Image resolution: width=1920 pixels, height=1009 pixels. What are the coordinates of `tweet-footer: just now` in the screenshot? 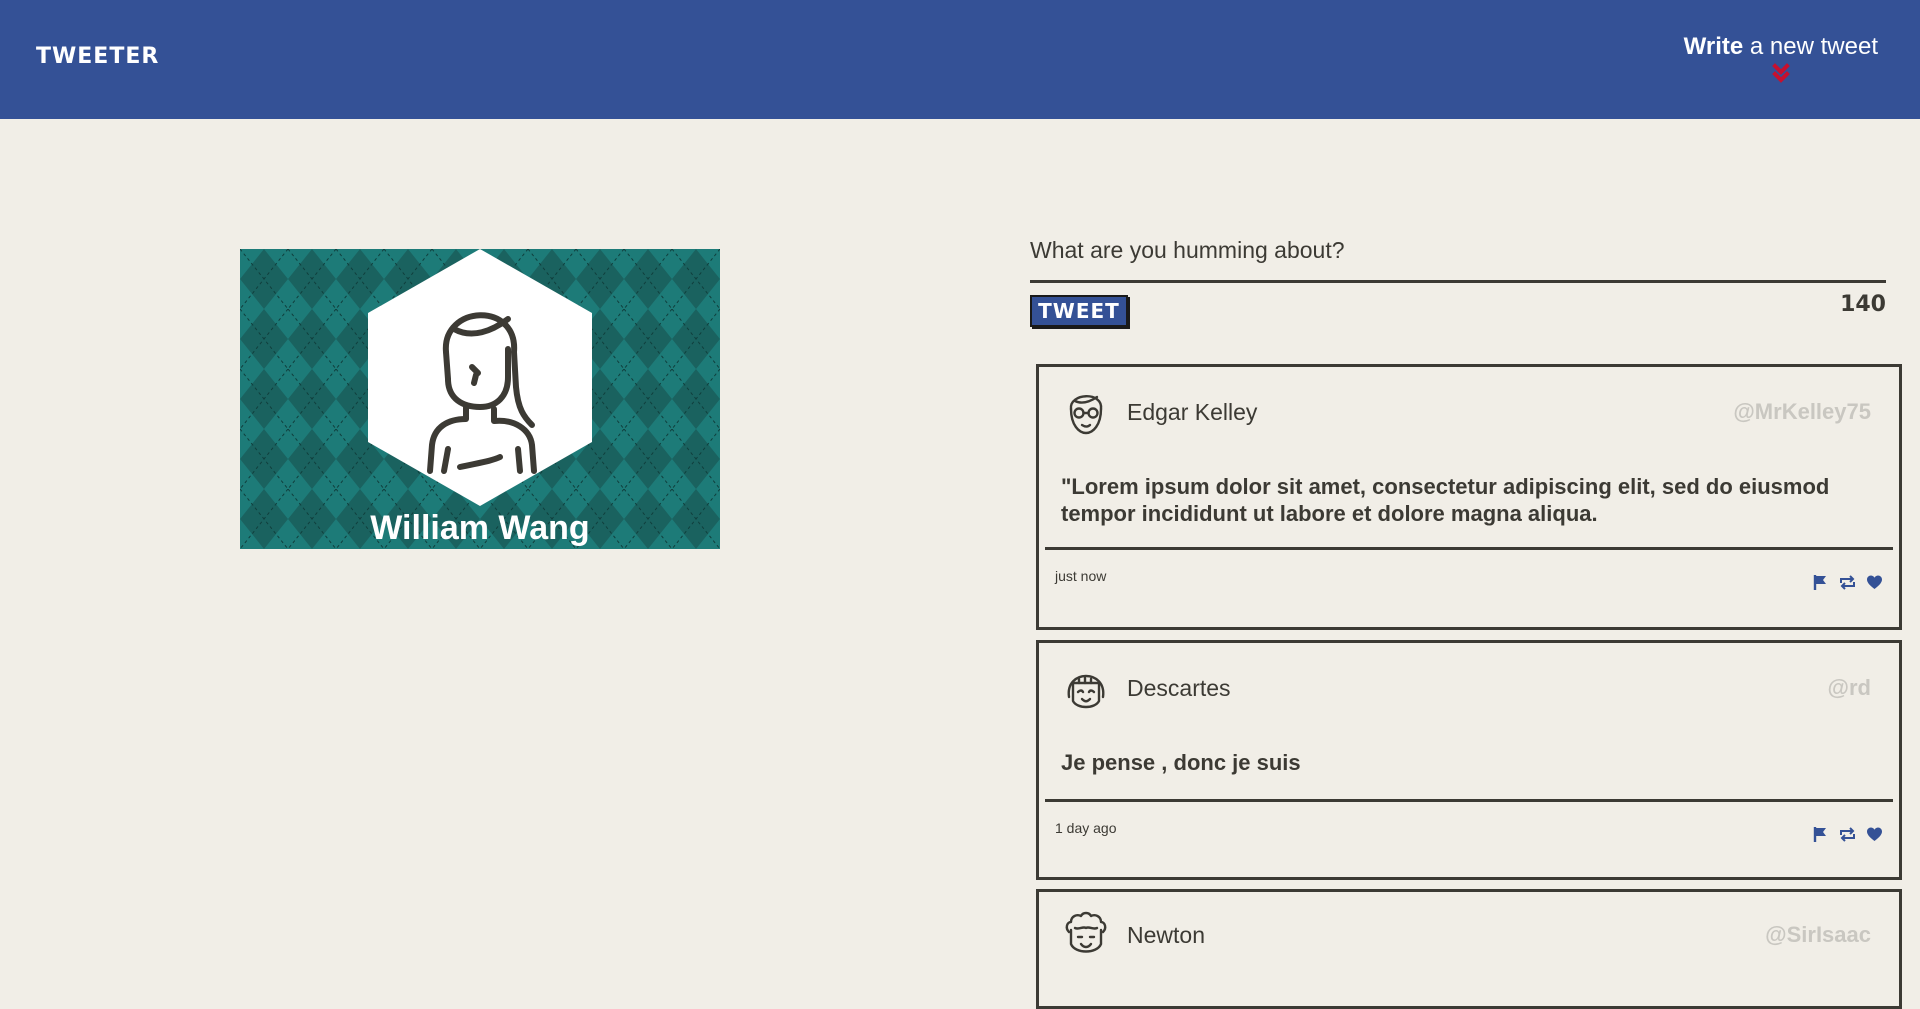 It's located at (1469, 578).